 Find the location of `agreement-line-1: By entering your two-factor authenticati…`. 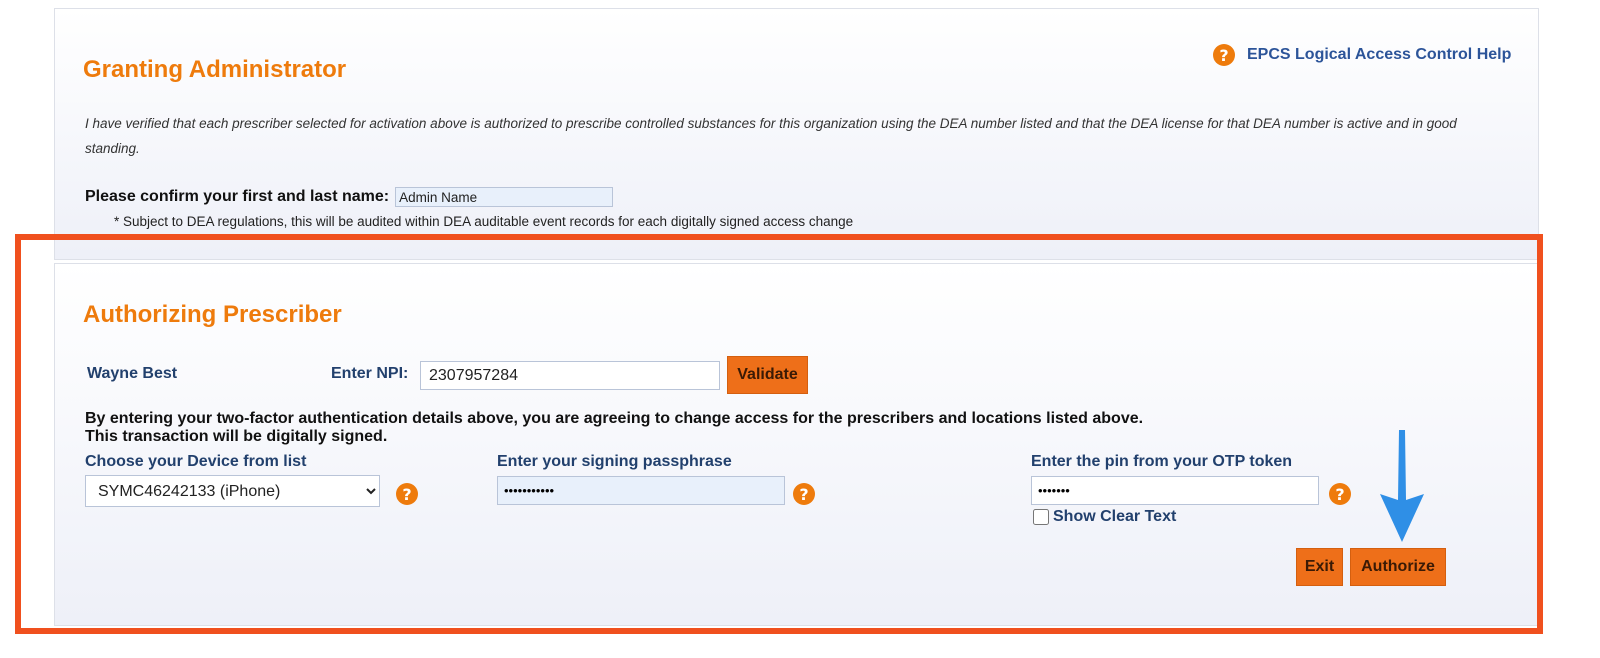

agreement-line-1: By entering your two-factor authenticati… is located at coordinates (614, 418).